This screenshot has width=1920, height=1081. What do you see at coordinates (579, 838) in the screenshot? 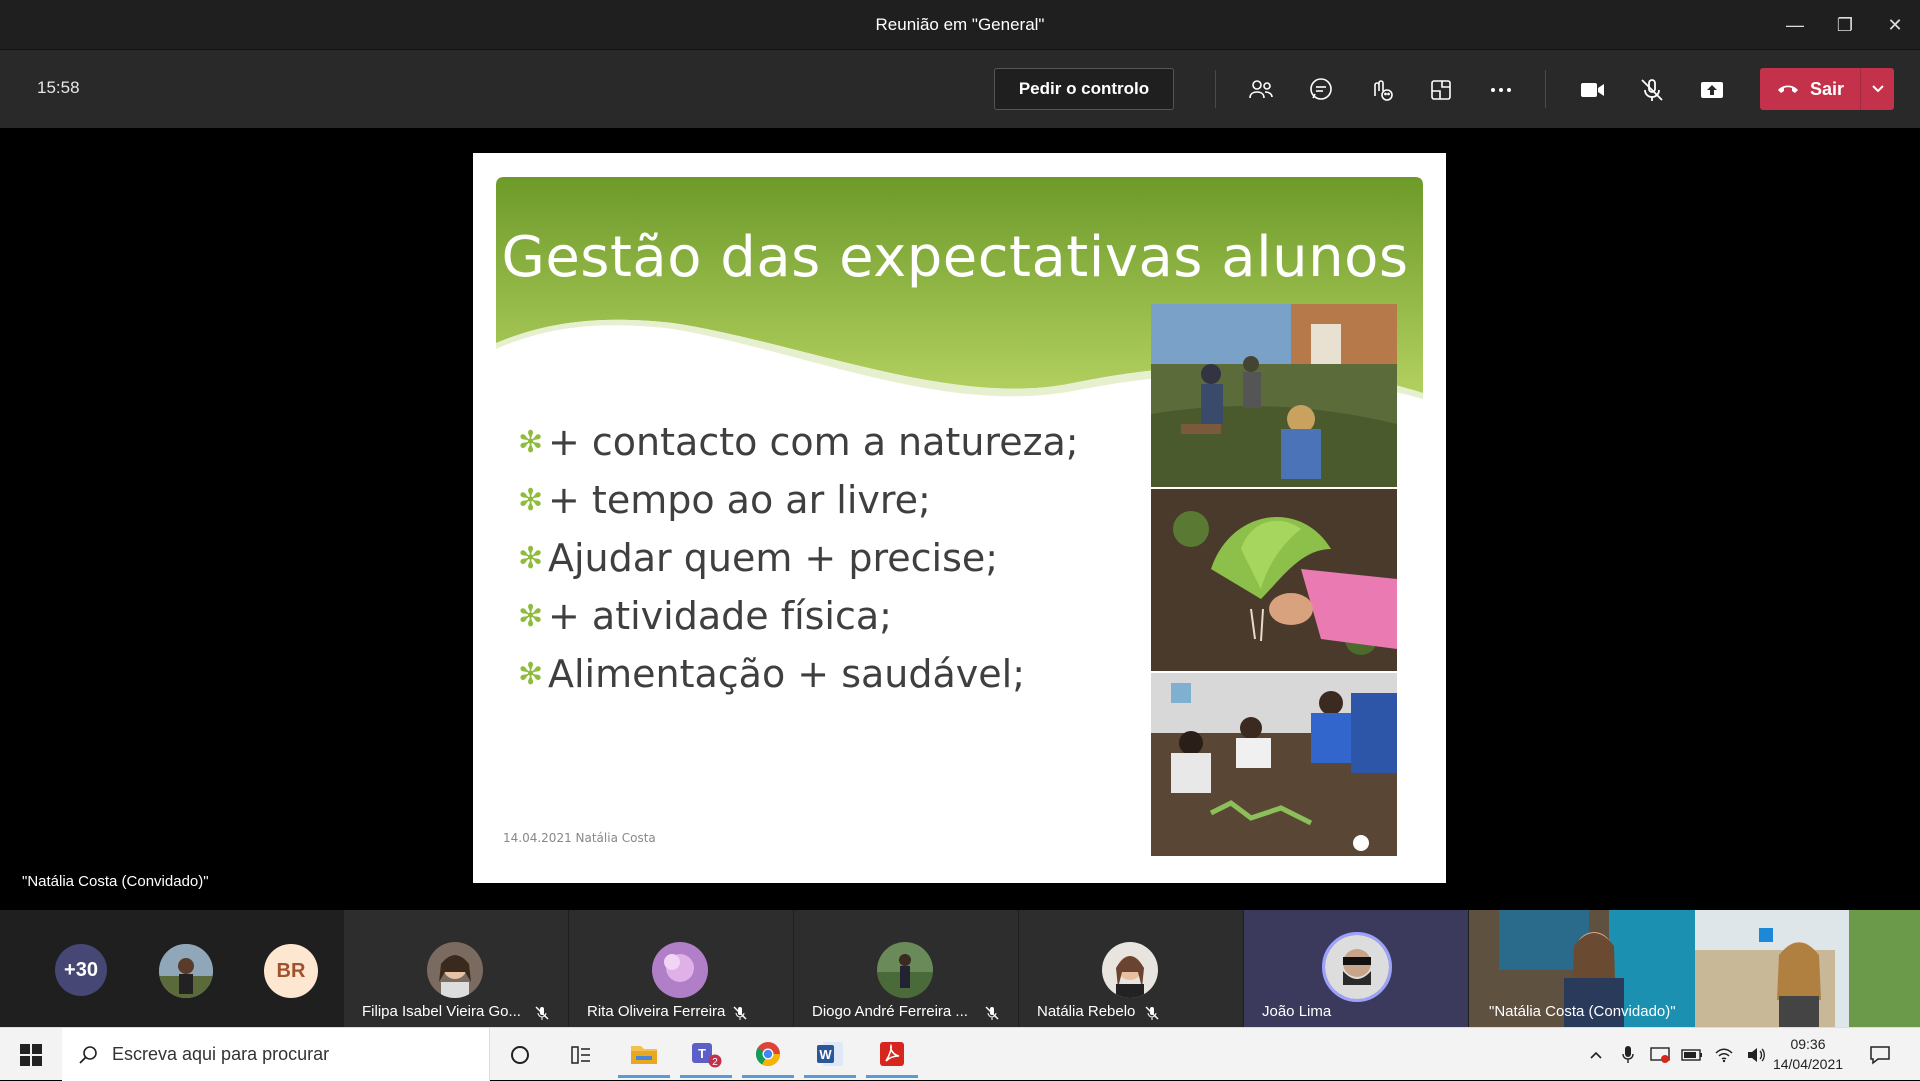
I see `slide-footer: 14.04.2021 Natália Costa` at bounding box center [579, 838].